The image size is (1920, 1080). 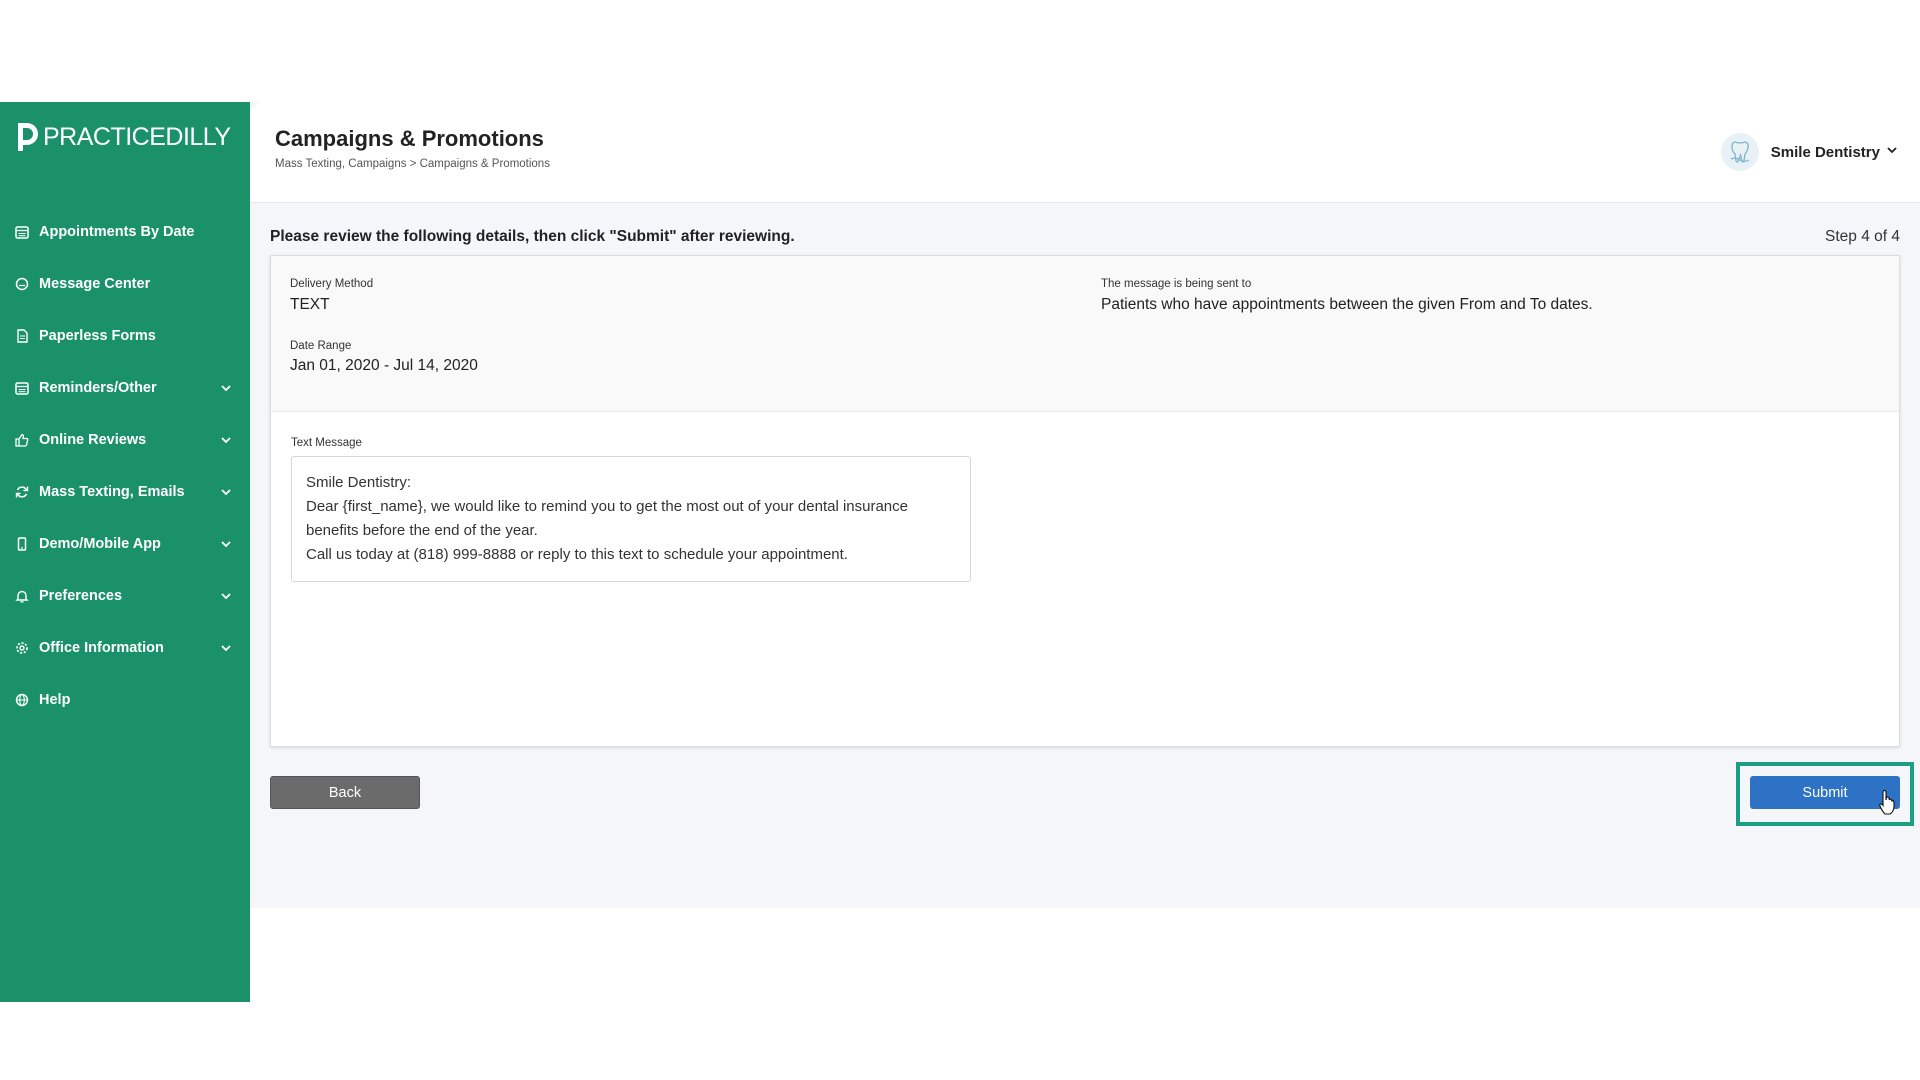 What do you see at coordinates (359, 482) in the screenshot?
I see `message-line: Smile Dentistry:` at bounding box center [359, 482].